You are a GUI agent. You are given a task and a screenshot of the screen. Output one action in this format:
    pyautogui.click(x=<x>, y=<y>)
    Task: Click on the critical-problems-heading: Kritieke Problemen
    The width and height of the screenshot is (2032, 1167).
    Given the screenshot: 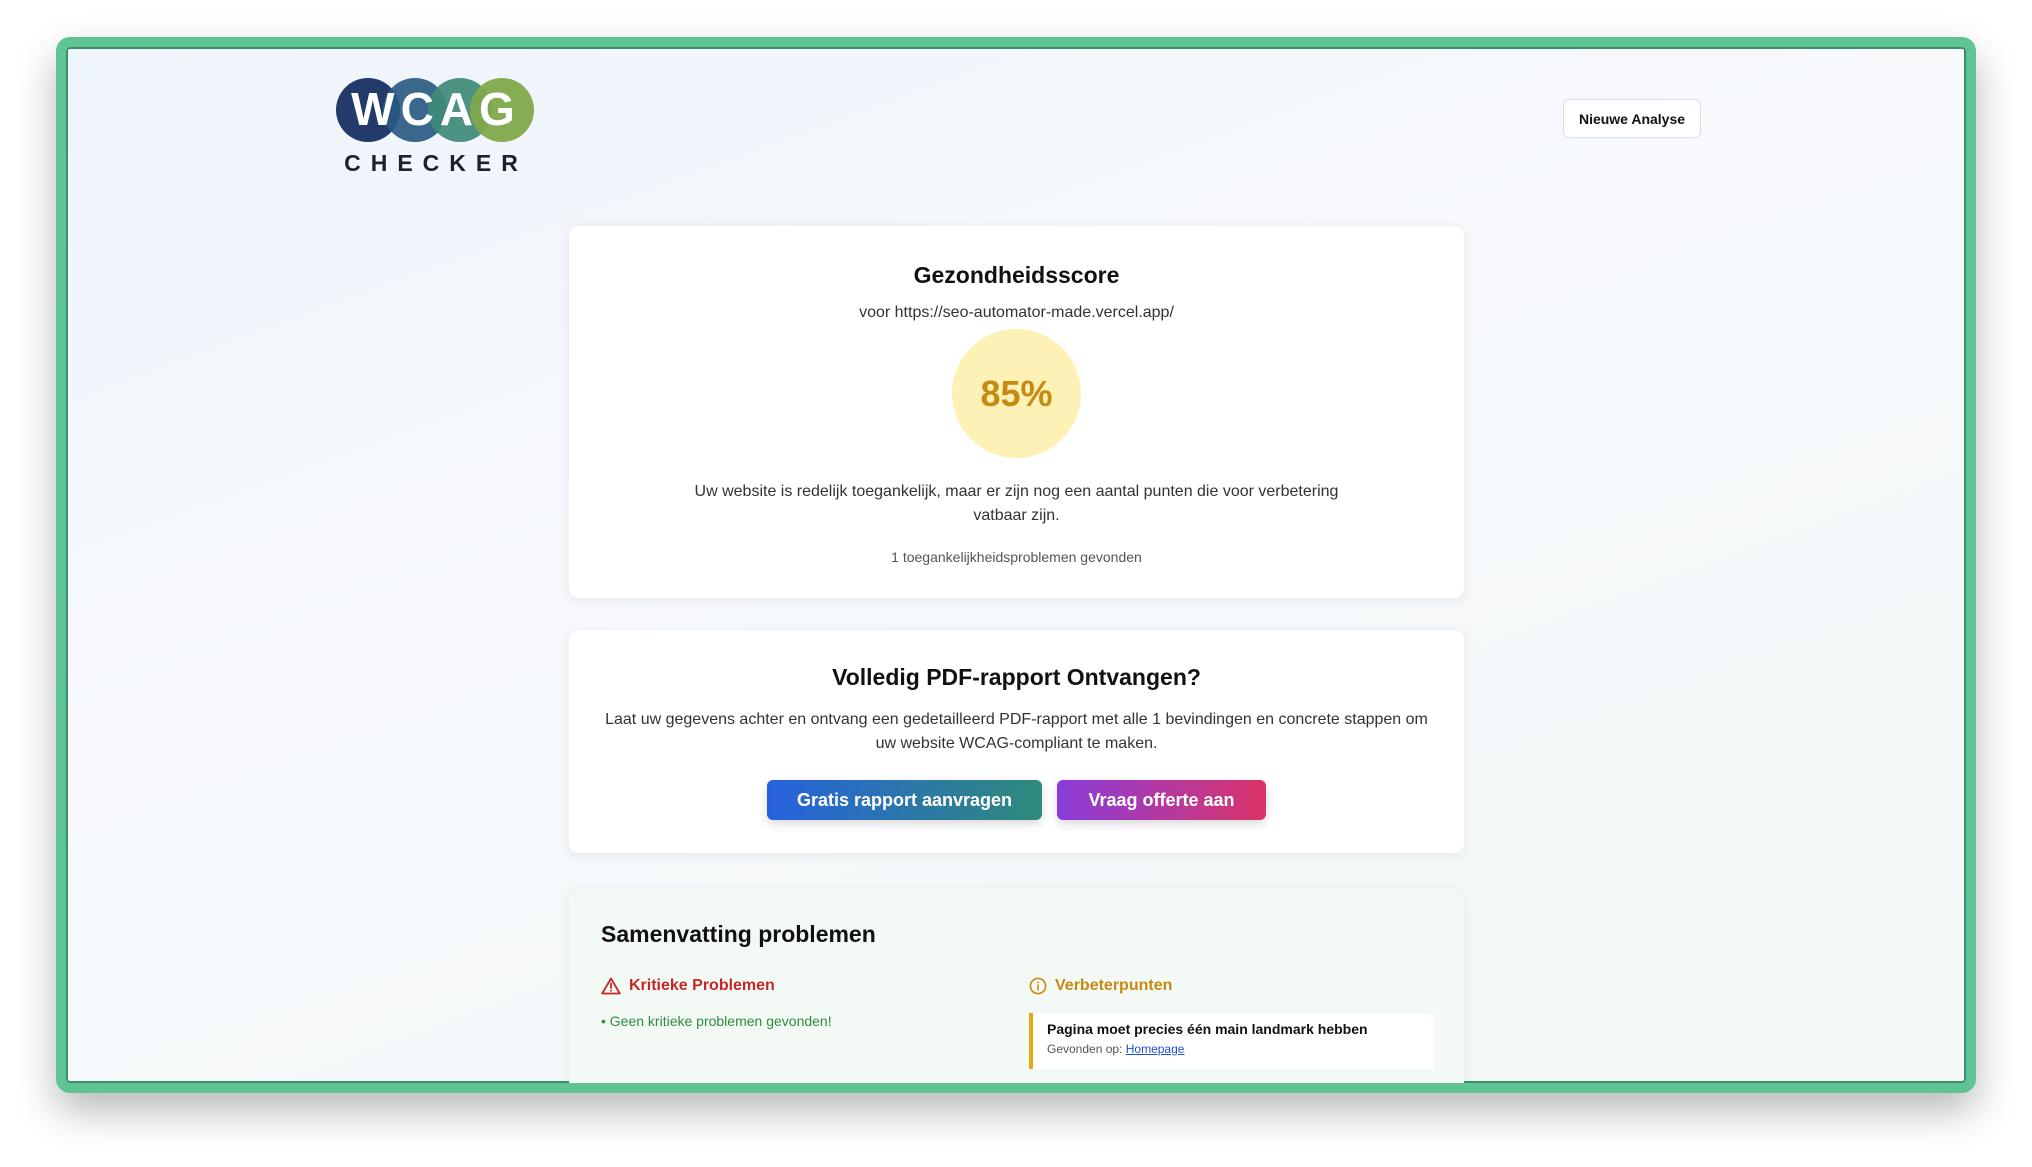 What is the action you would take?
    pyautogui.click(x=688, y=986)
    